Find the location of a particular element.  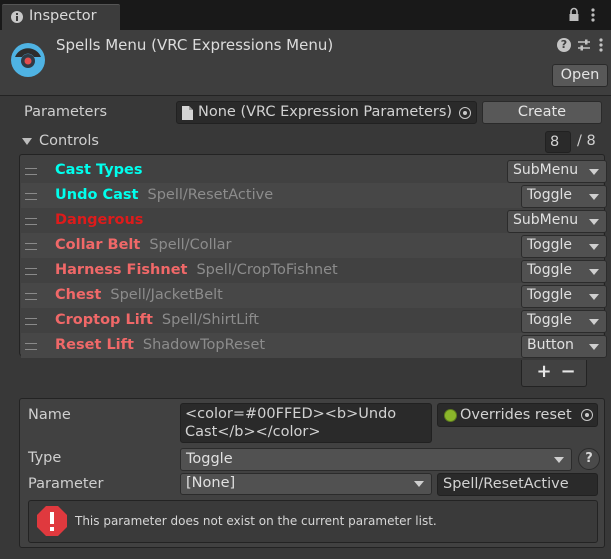

controls-max: / 8 is located at coordinates (586, 141).